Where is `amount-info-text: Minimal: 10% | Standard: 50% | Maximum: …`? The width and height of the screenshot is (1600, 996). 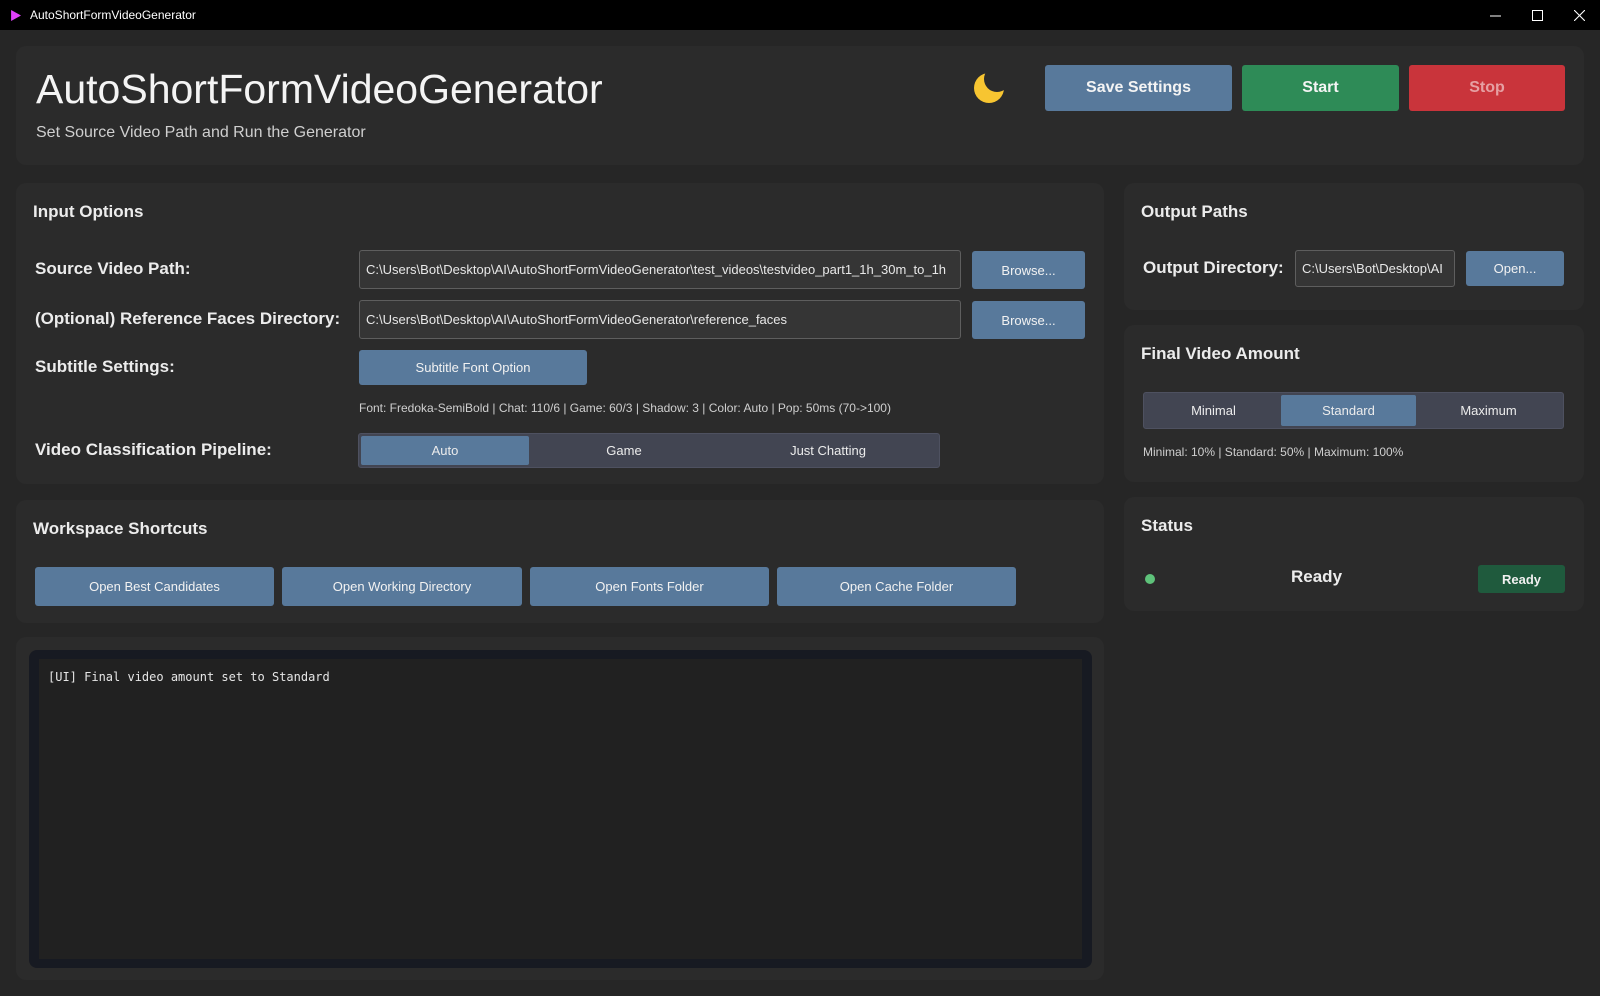
amount-info-text: Minimal: 10% | Standard: 50% | Maximum: … is located at coordinates (1273, 452).